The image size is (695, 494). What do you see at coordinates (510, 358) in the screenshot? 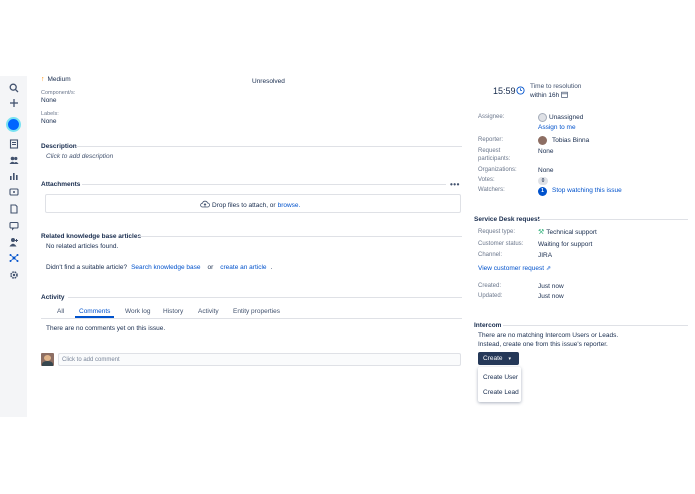
I see `chevron-down-icon: ▾` at bounding box center [510, 358].